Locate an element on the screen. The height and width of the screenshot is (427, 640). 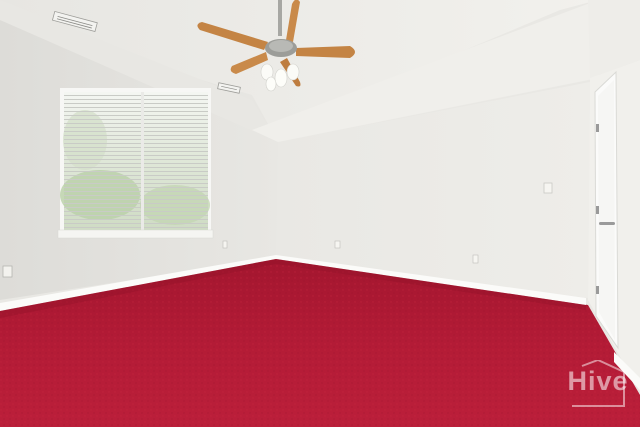
hive-watermark: Hive is located at coordinates (598, 385).